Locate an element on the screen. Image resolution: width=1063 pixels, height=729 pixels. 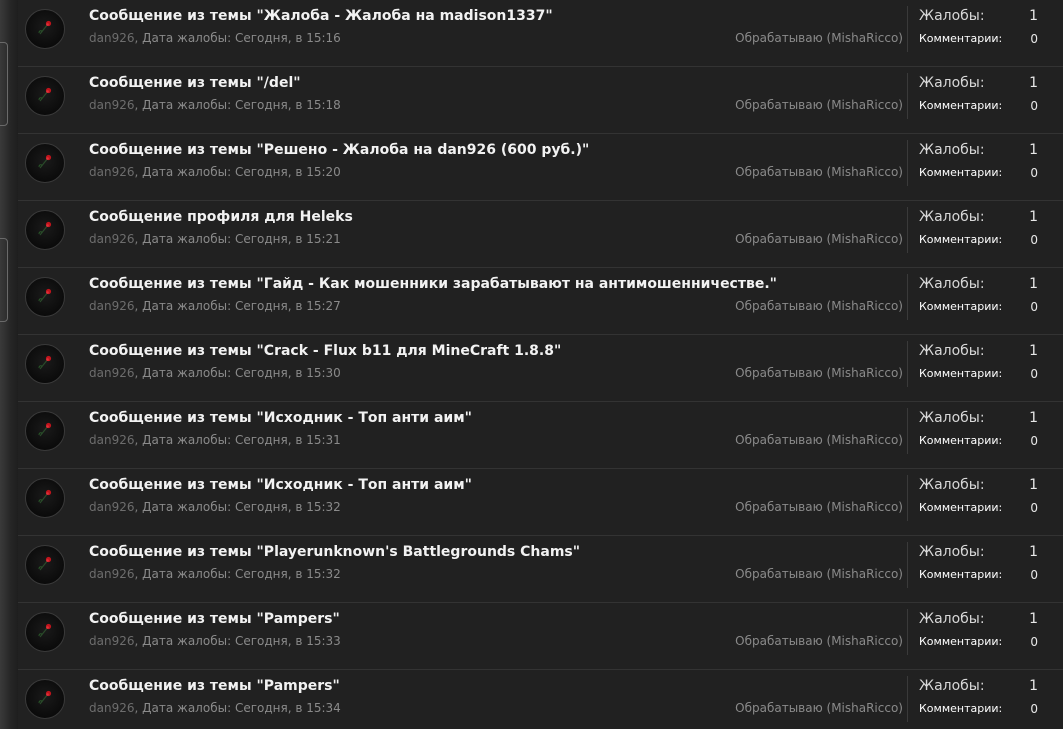
report-title: Сообщение профиля для Heleks is located at coordinates (221, 217).